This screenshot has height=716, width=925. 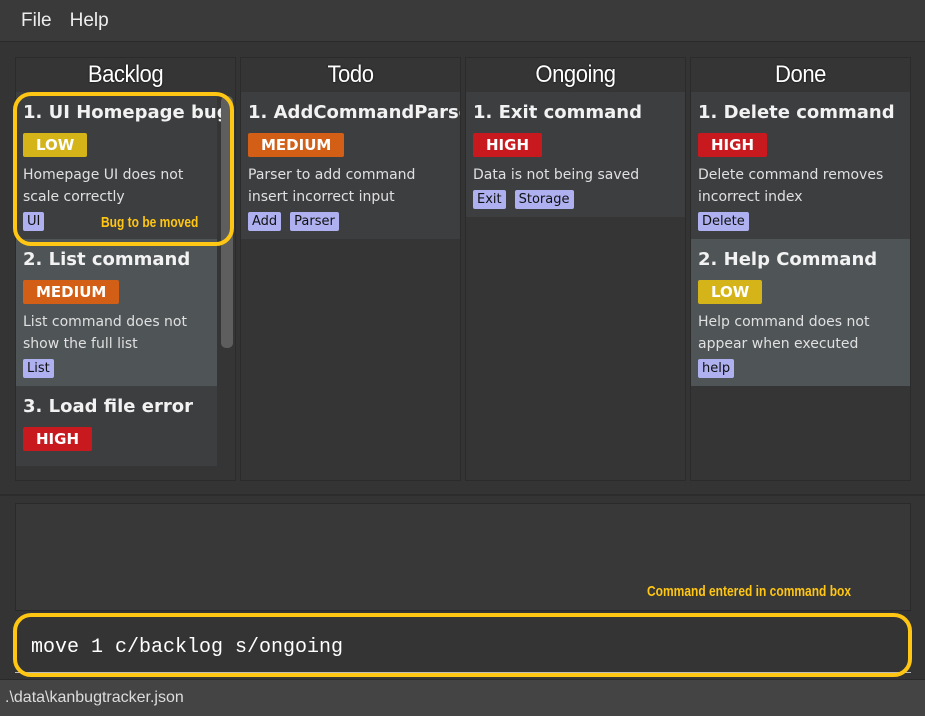 What do you see at coordinates (788, 259) in the screenshot?
I see `card-title: 2. Help Command` at bounding box center [788, 259].